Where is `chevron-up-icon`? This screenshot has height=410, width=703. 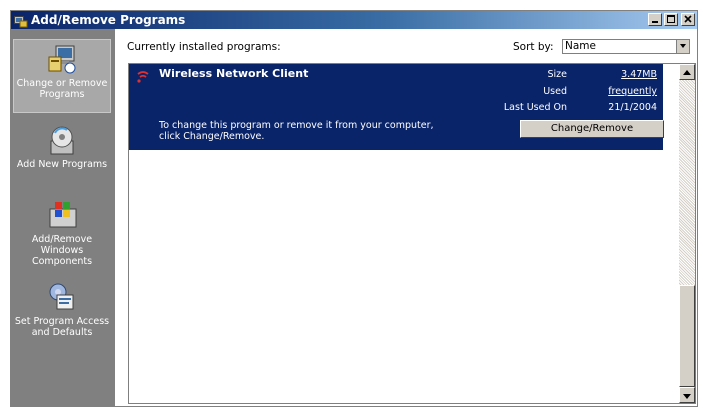
chevron-up-icon is located at coordinates (687, 72).